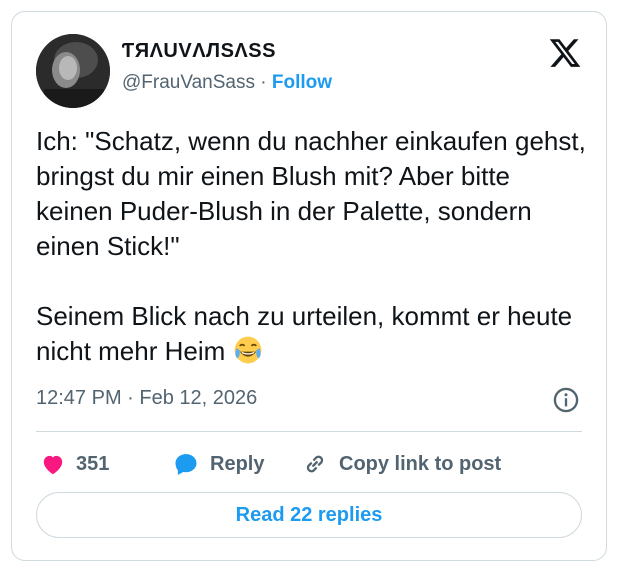  Describe the element at coordinates (199, 51) in the screenshot. I see `author-display-name: ƬЯΛUVΛЛSΛSS` at that location.